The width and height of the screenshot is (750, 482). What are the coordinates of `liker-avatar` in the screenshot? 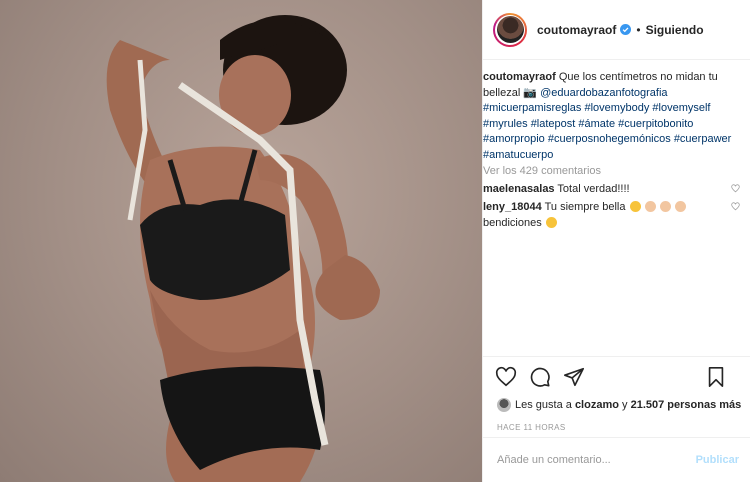 It's located at (504, 405).